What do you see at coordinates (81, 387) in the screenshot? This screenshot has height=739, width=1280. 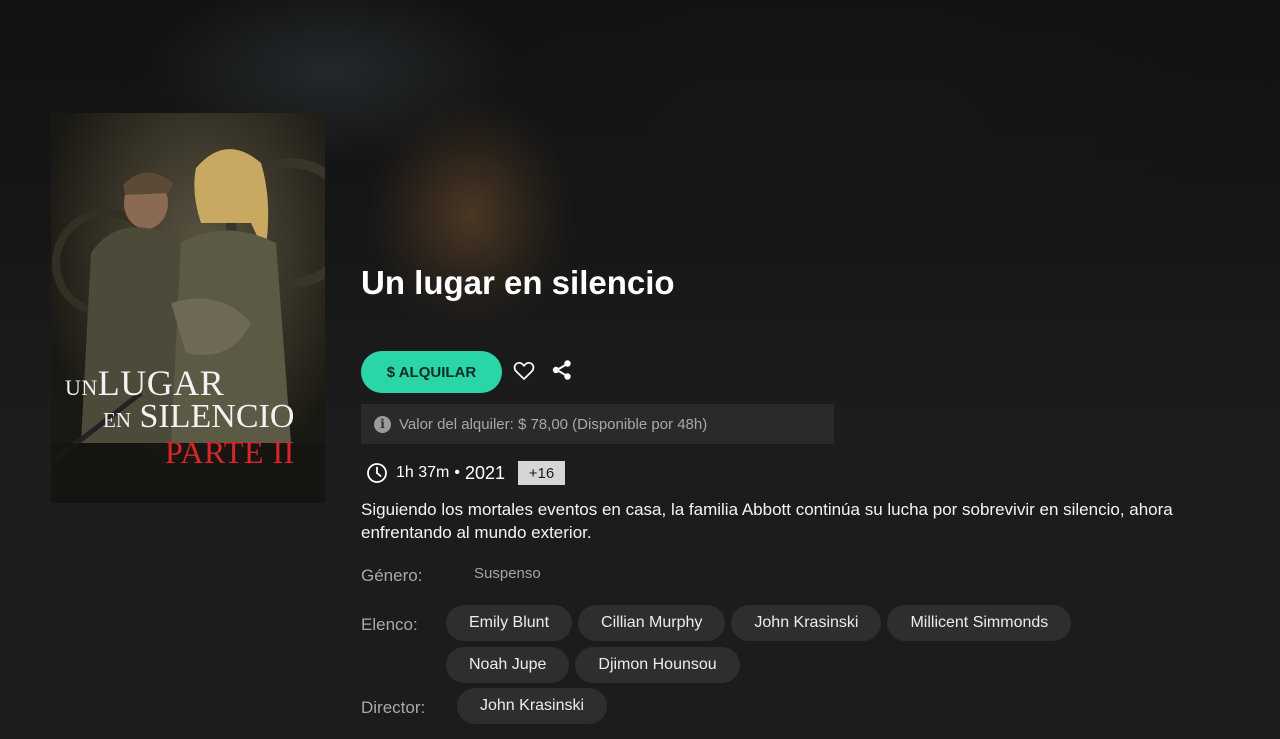 I see `poster-title-un: UN` at bounding box center [81, 387].